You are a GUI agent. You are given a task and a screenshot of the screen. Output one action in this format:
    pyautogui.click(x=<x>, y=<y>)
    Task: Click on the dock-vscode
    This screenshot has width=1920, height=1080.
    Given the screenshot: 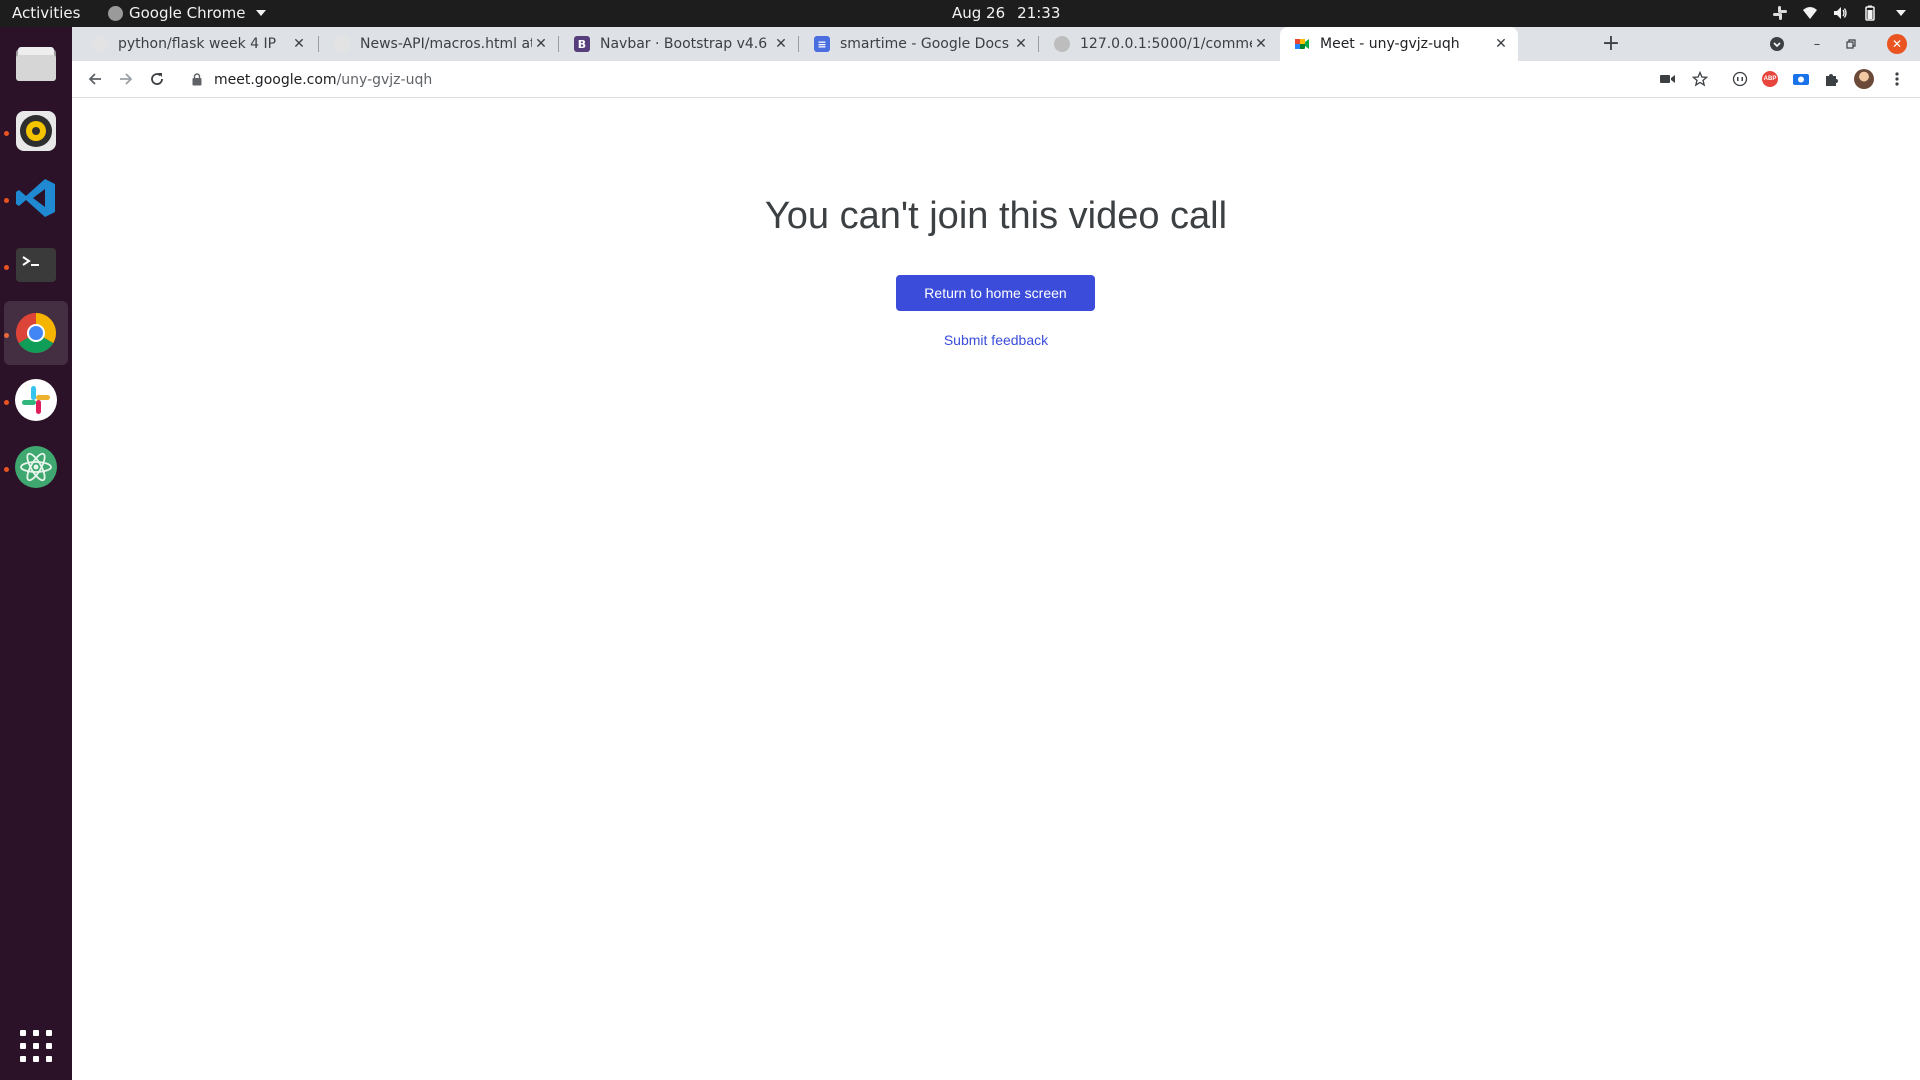 What is the action you would take?
    pyautogui.click(x=36, y=198)
    